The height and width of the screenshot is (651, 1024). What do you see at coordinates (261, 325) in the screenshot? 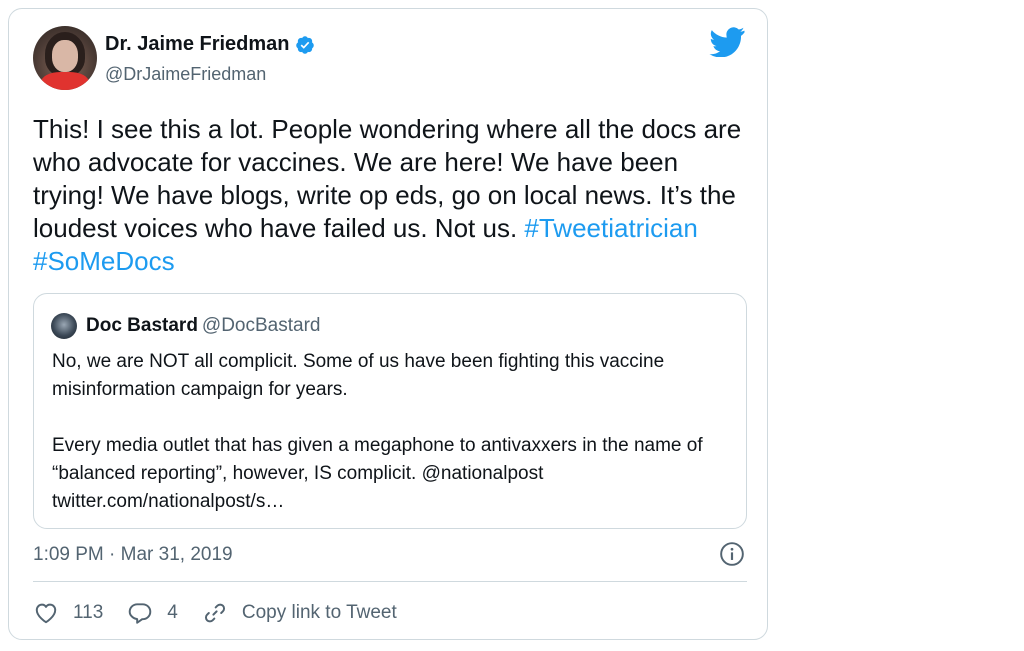
I see `quoted-author-handle: @DocBastard` at bounding box center [261, 325].